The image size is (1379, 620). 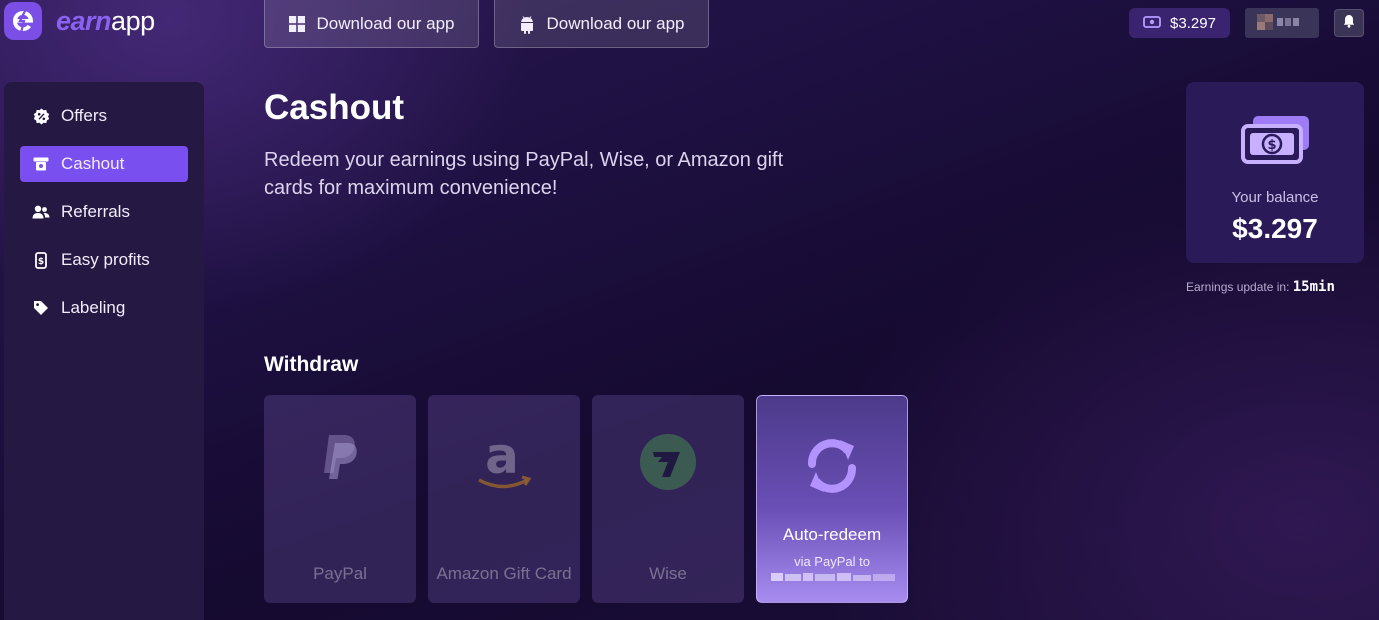 I want to click on redacted-email, so click(x=833, y=577).